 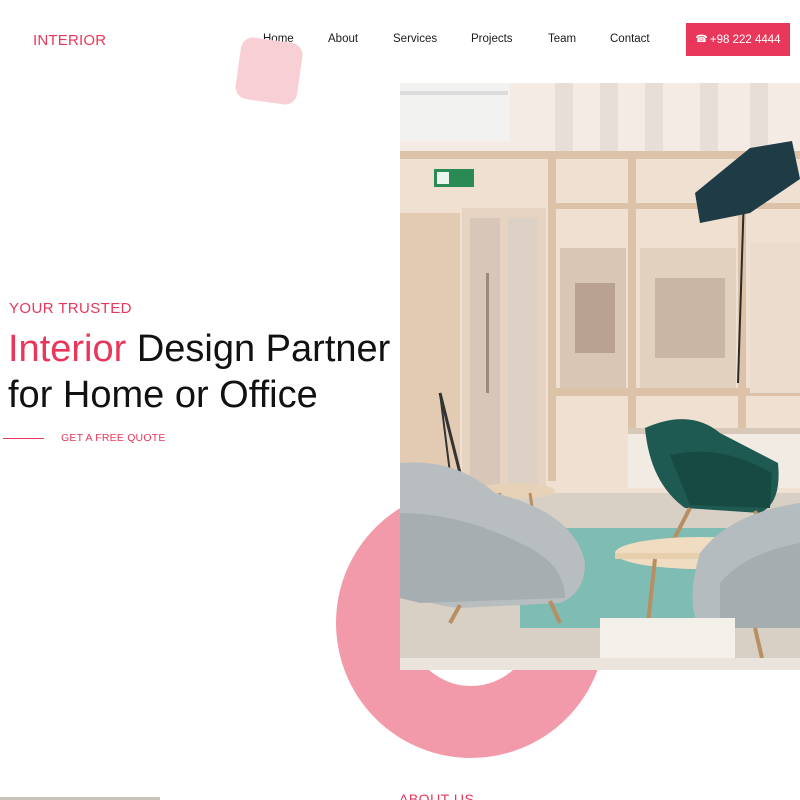 I want to click on decorative-square, so click(x=269, y=71).